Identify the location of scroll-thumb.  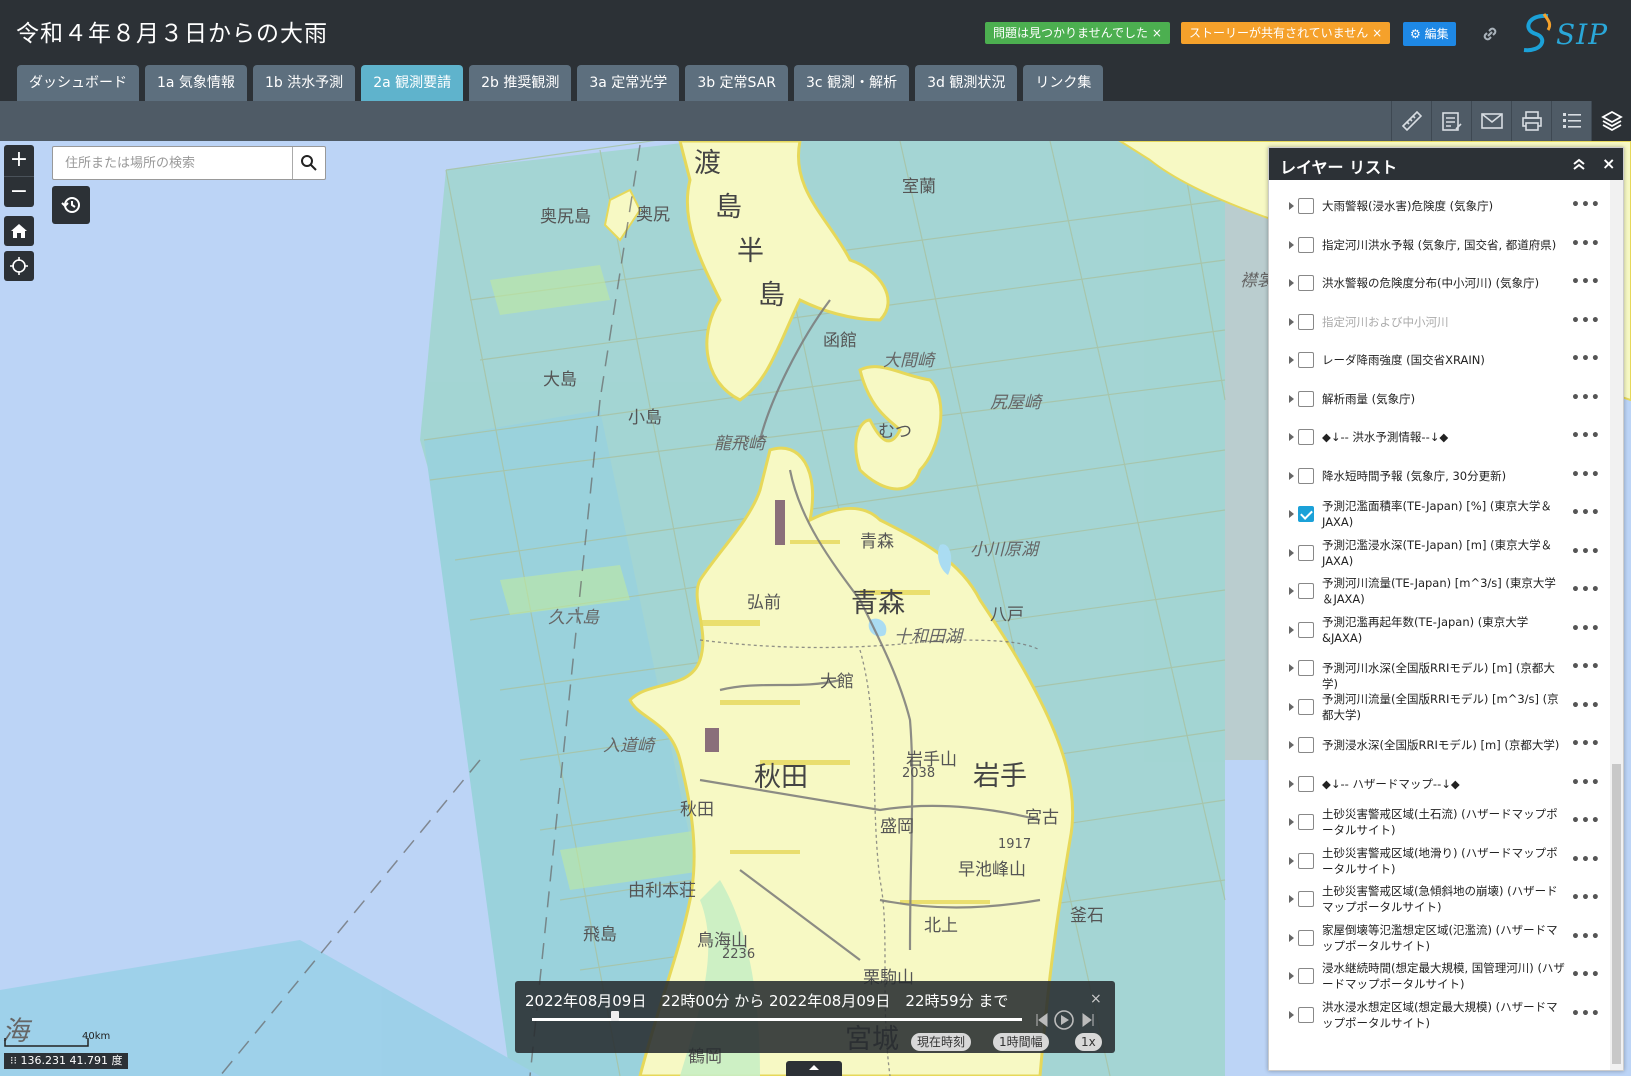
(1616, 914).